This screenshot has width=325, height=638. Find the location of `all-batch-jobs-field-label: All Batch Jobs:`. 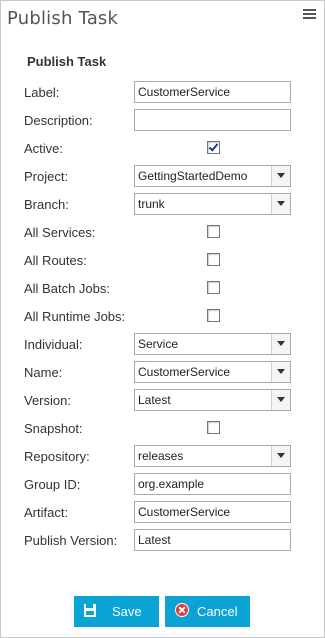

all-batch-jobs-field-label: All Batch Jobs: is located at coordinates (67, 288).